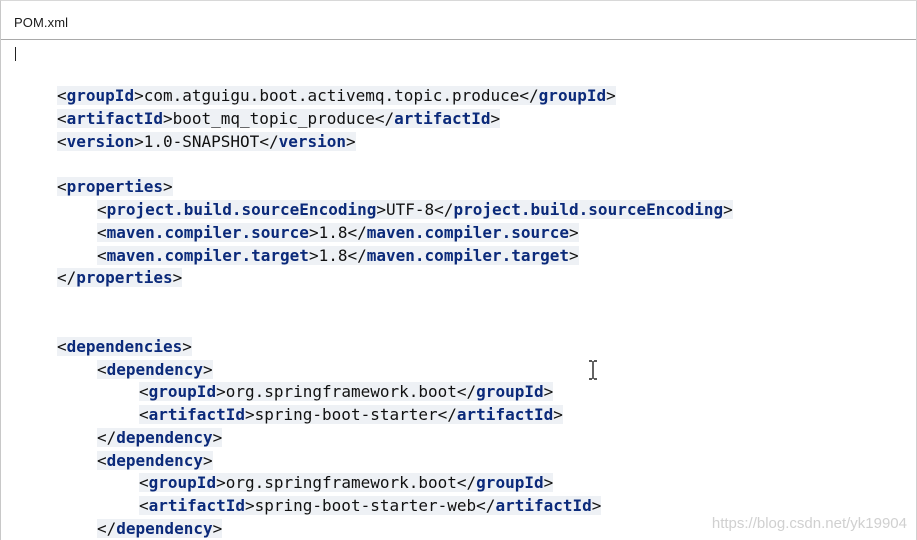  I want to click on code-line: <version>1.0-SNAPSHOT</version>, so click(206, 142).